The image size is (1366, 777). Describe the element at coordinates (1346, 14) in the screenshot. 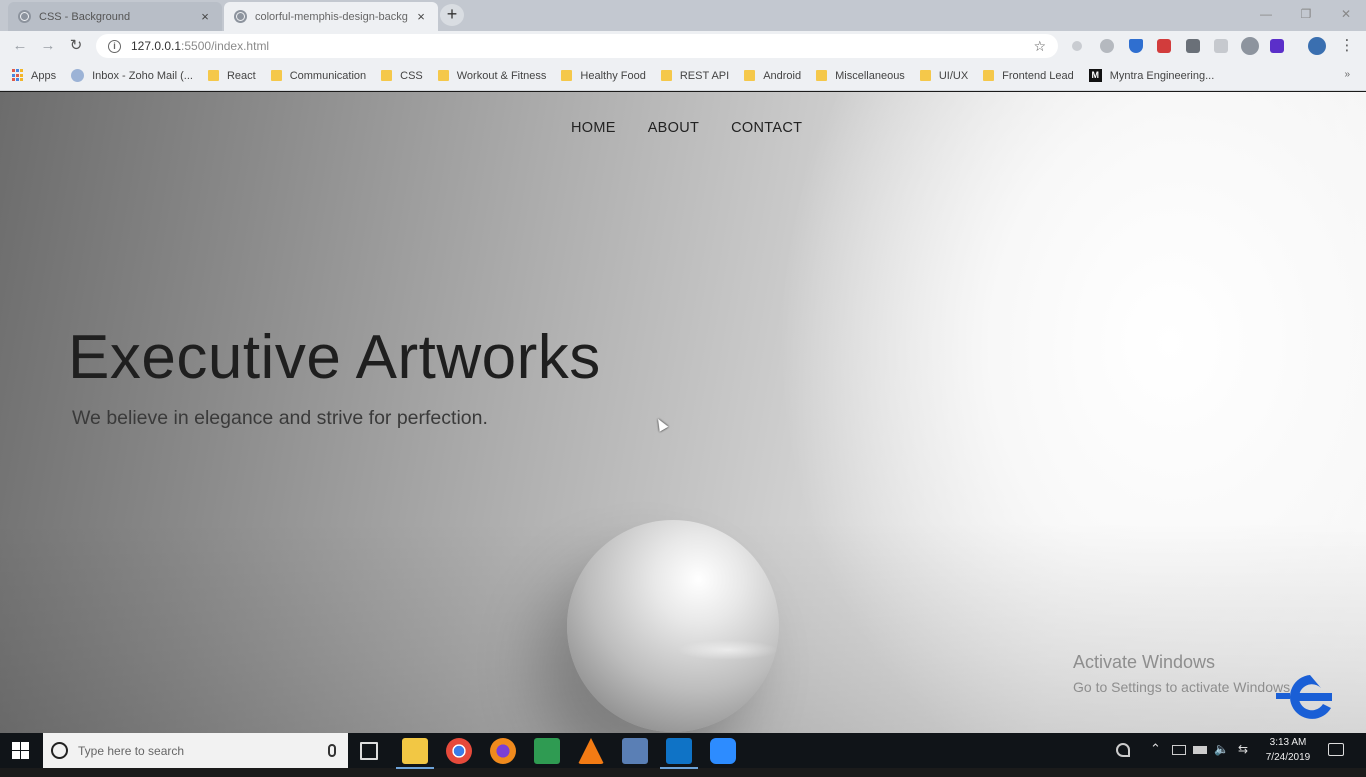

I see `close-window-button: ✕` at that location.